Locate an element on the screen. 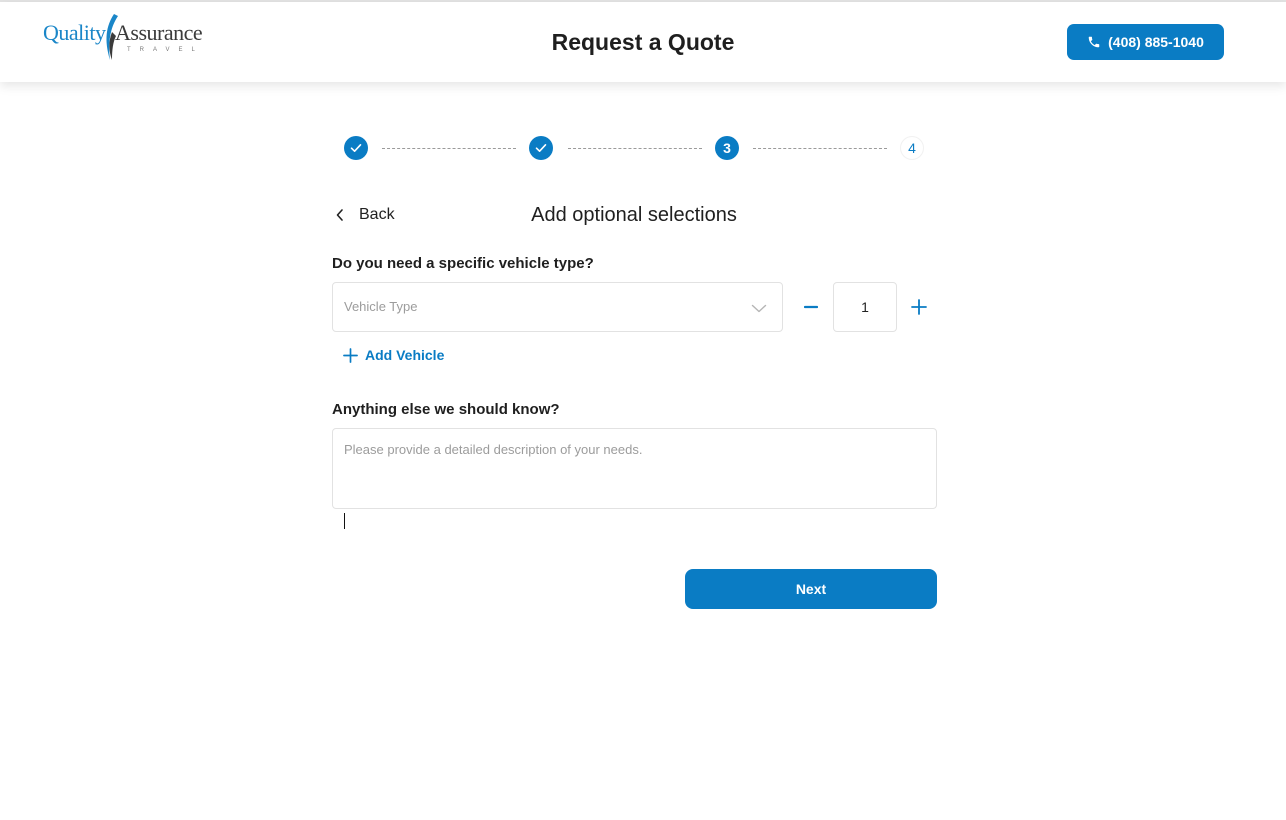 This screenshot has width=1286, height=820. minus-icon is located at coordinates (811, 307).